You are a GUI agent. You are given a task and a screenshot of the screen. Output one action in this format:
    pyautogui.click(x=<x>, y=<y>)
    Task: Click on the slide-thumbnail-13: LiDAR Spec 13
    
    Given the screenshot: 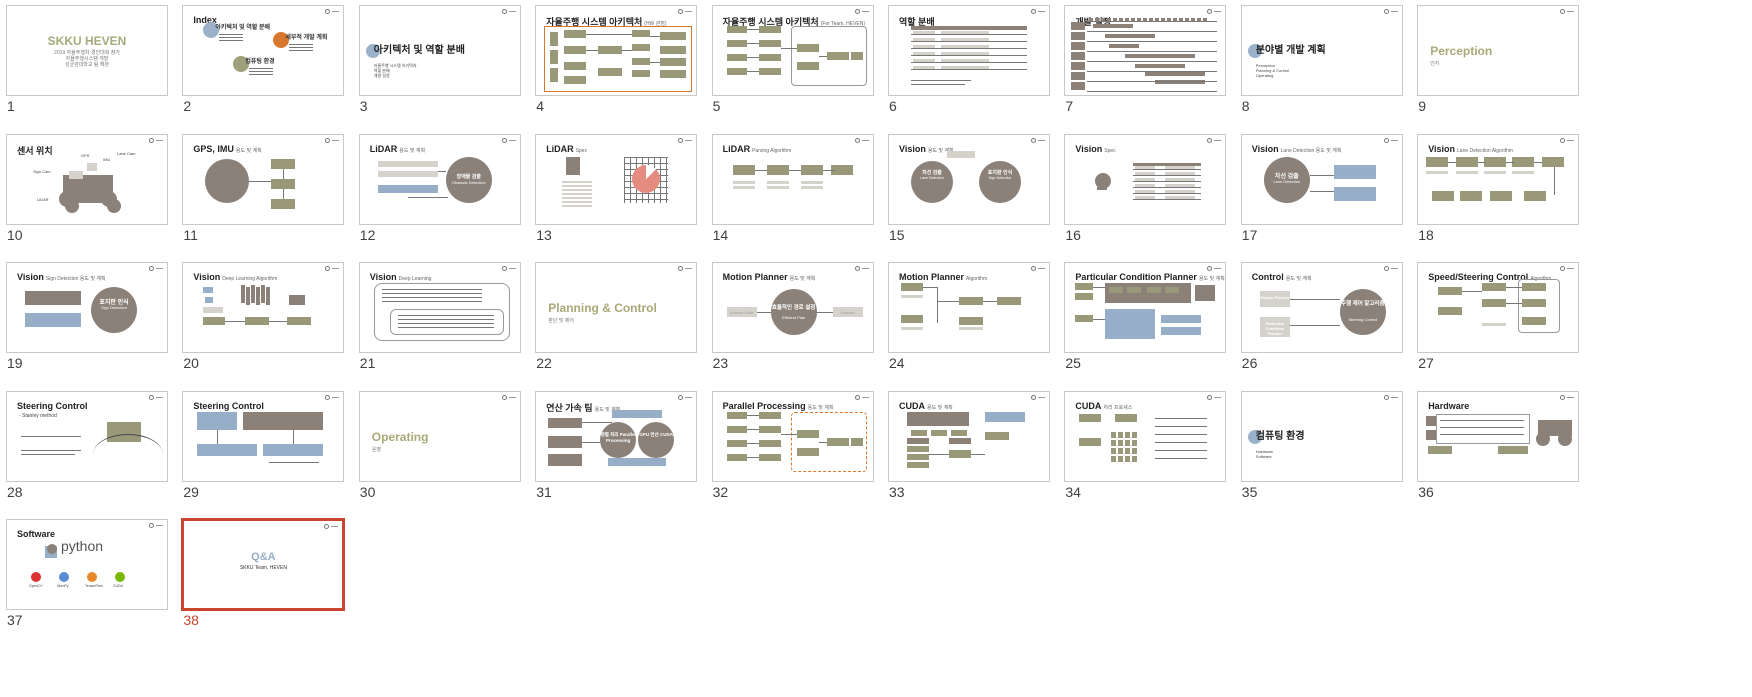 What is the action you would take?
    pyautogui.click(x=621, y=199)
    